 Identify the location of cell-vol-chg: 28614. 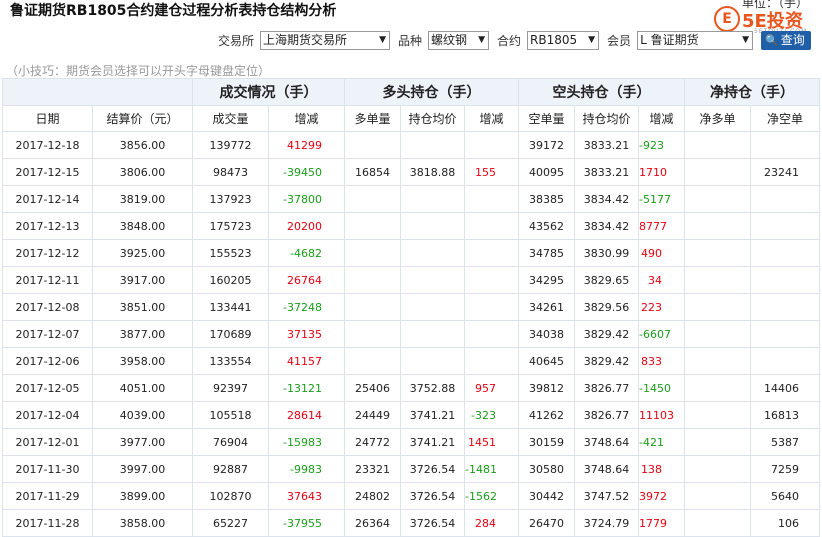
(306, 415).